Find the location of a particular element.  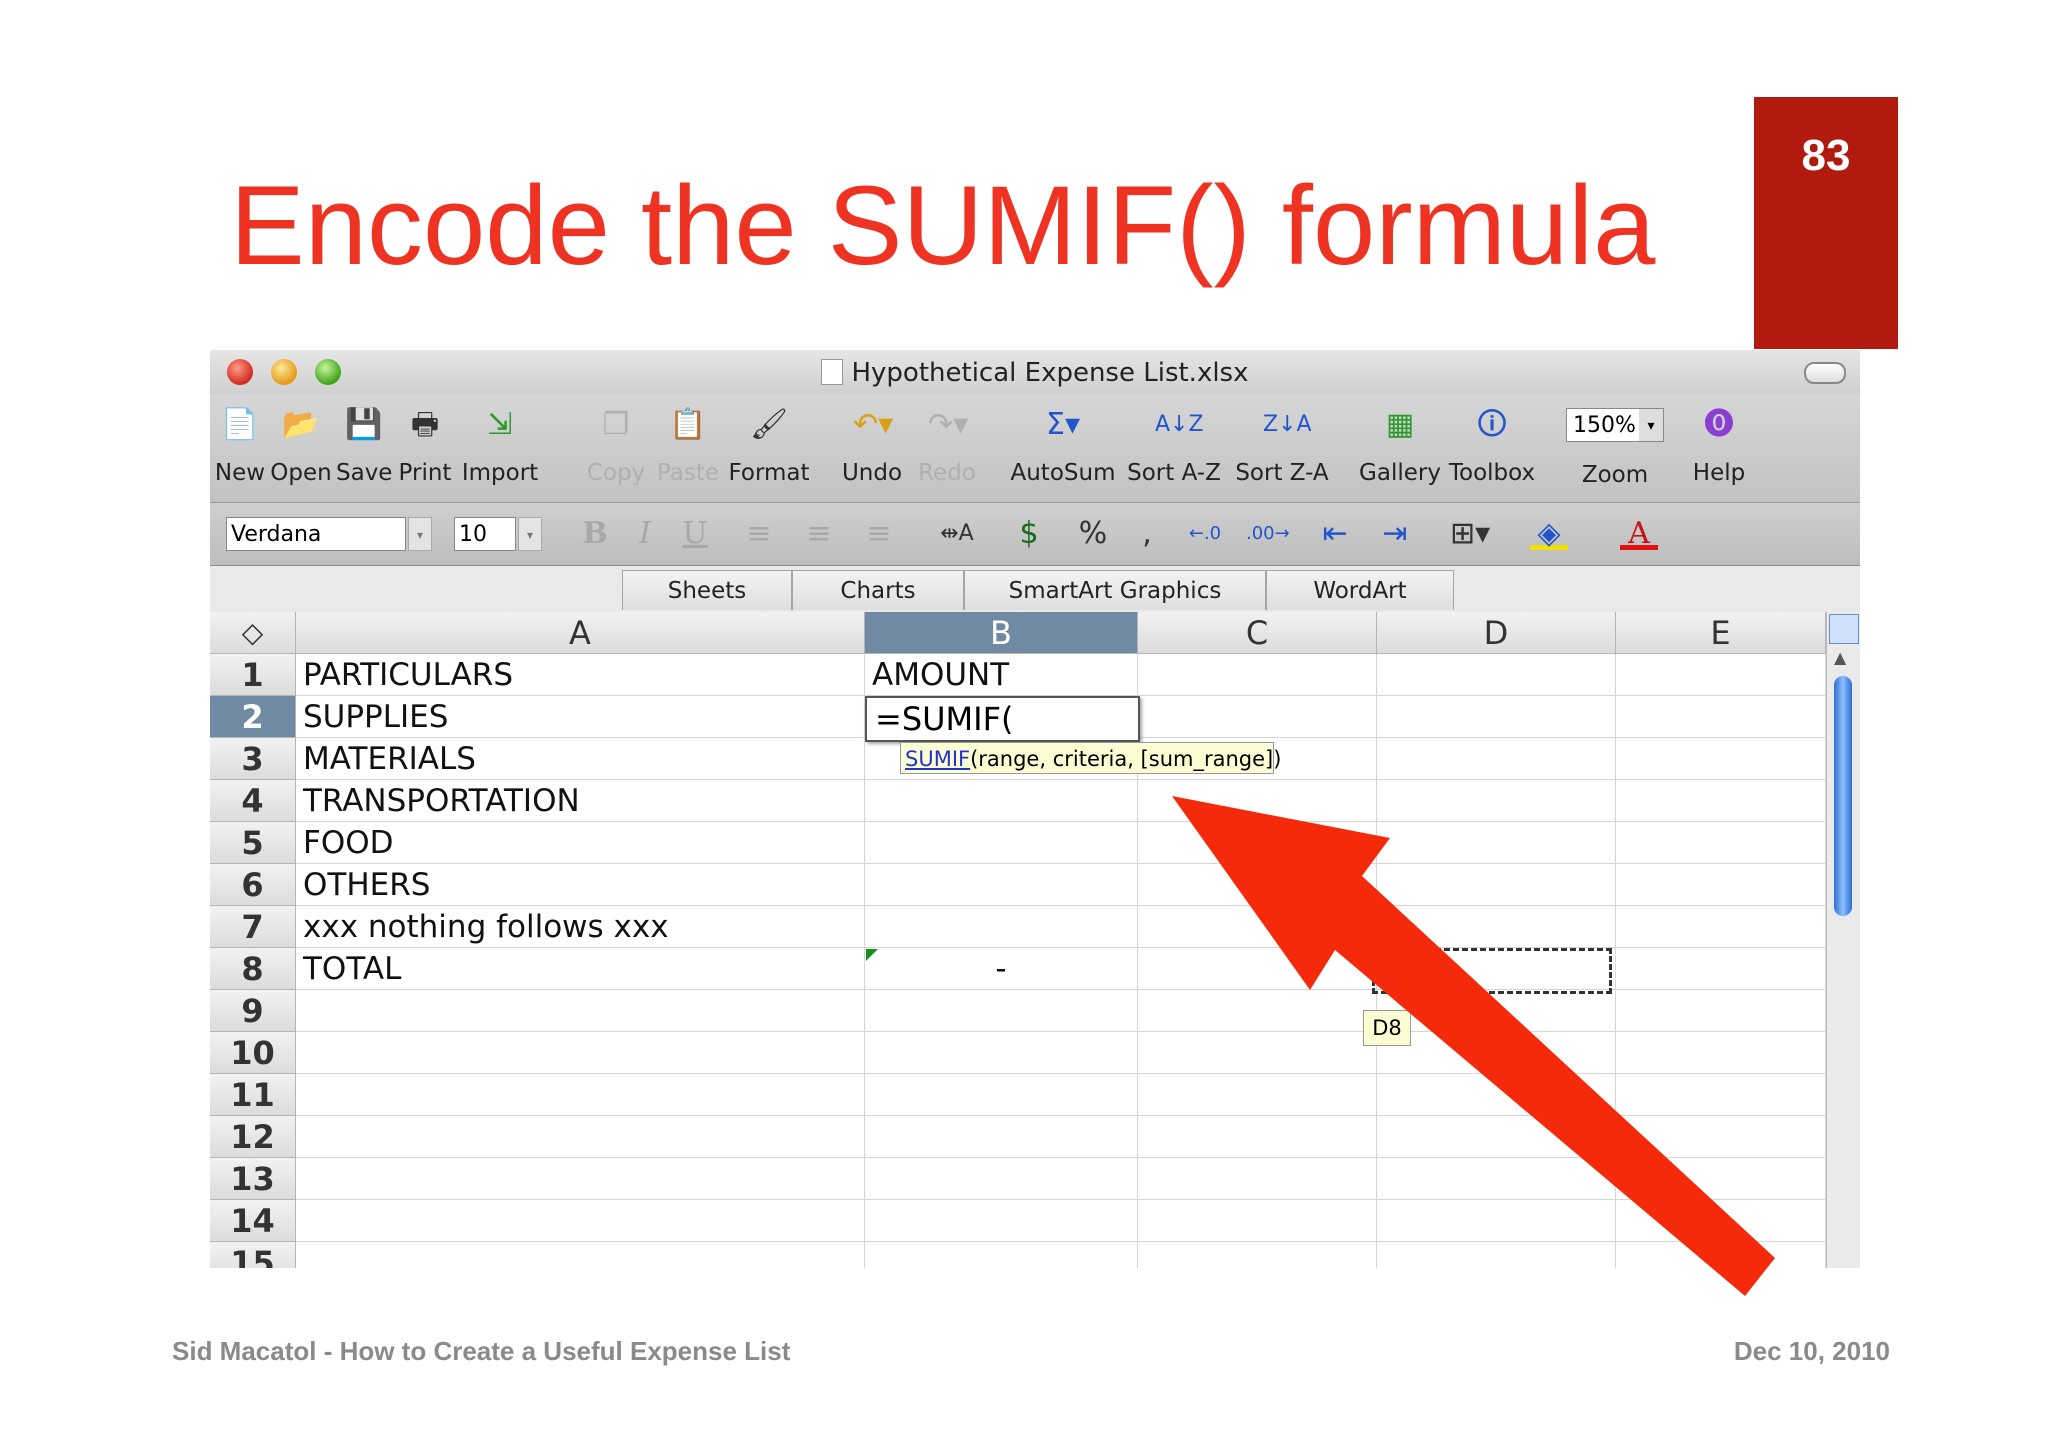

row-header-3: 3 is located at coordinates (253, 759).